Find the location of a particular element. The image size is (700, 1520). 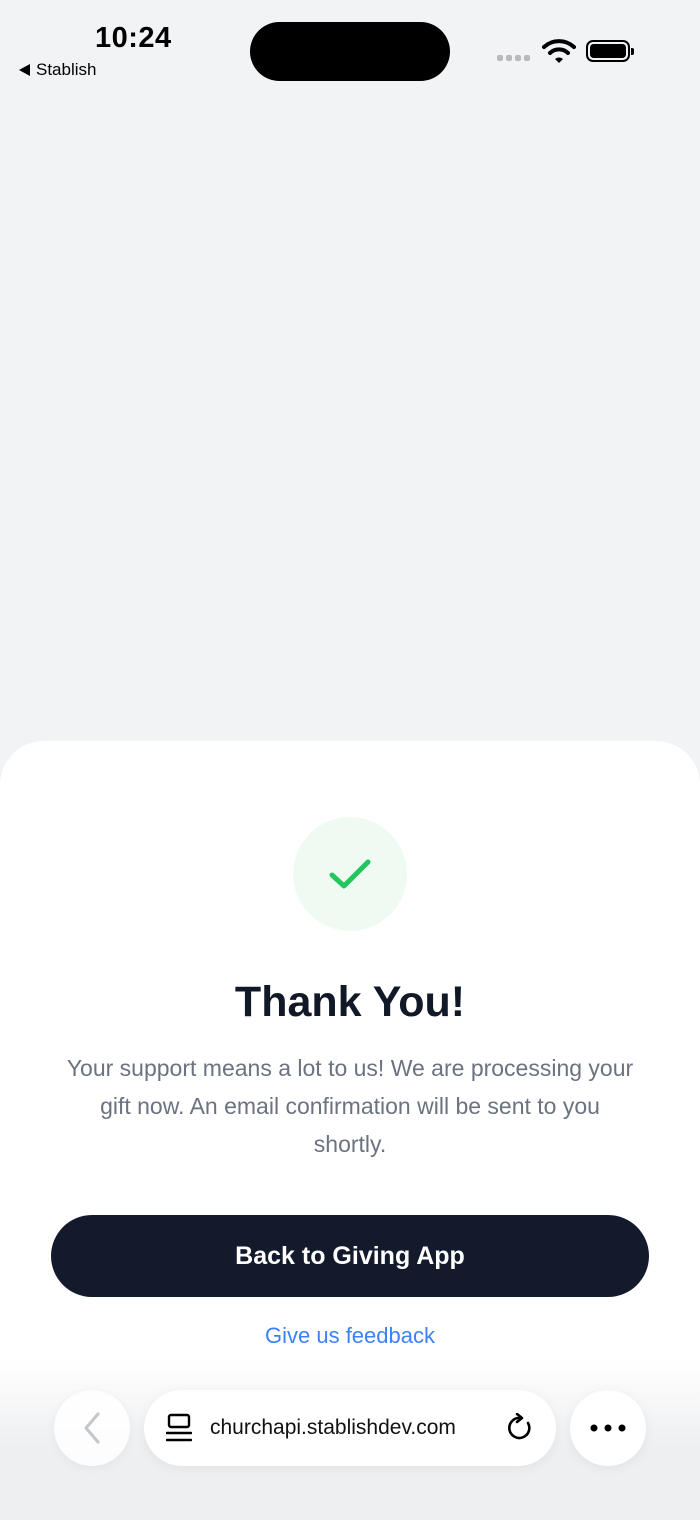

reload-icon is located at coordinates (520, 1428).